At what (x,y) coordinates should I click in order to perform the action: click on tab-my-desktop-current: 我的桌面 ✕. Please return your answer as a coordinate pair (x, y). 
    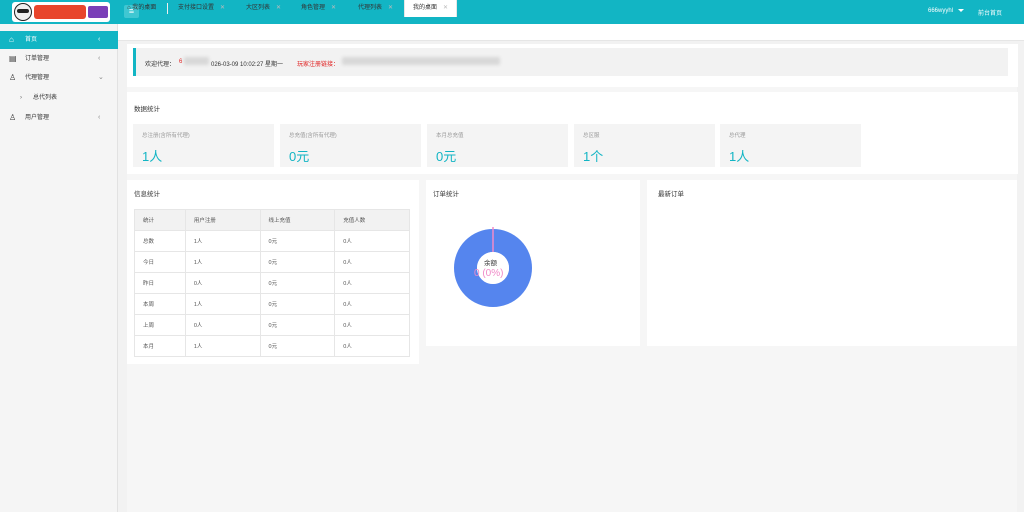
    Looking at the image, I should click on (431, 8).